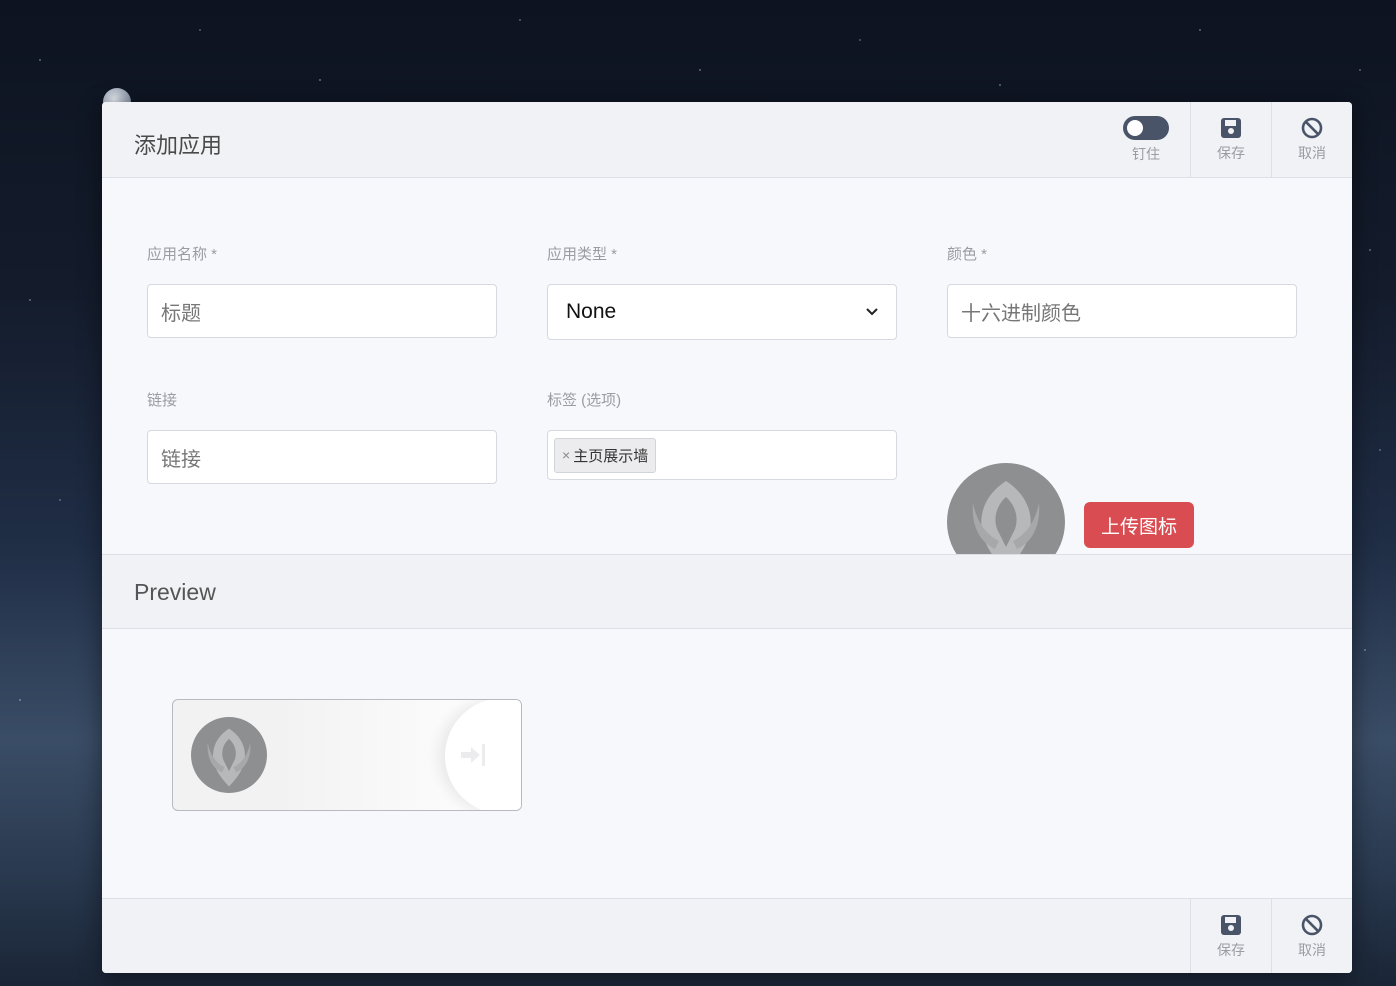 This screenshot has height=986, width=1396. What do you see at coordinates (322, 311) in the screenshot?
I see `name-input: 标题` at bounding box center [322, 311].